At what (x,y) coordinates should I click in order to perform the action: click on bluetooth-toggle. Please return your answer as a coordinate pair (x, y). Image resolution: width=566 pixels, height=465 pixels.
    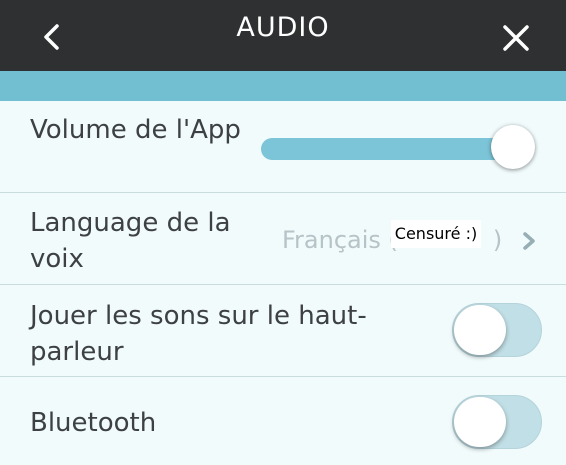
    Looking at the image, I should click on (497, 422).